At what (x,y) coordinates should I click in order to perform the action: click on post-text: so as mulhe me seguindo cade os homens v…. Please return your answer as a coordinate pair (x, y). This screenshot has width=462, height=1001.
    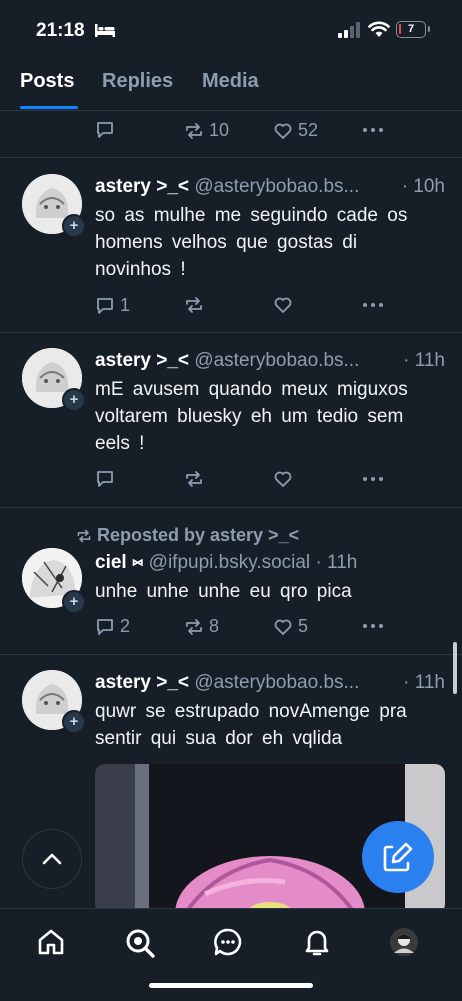
    Looking at the image, I should click on (251, 242).